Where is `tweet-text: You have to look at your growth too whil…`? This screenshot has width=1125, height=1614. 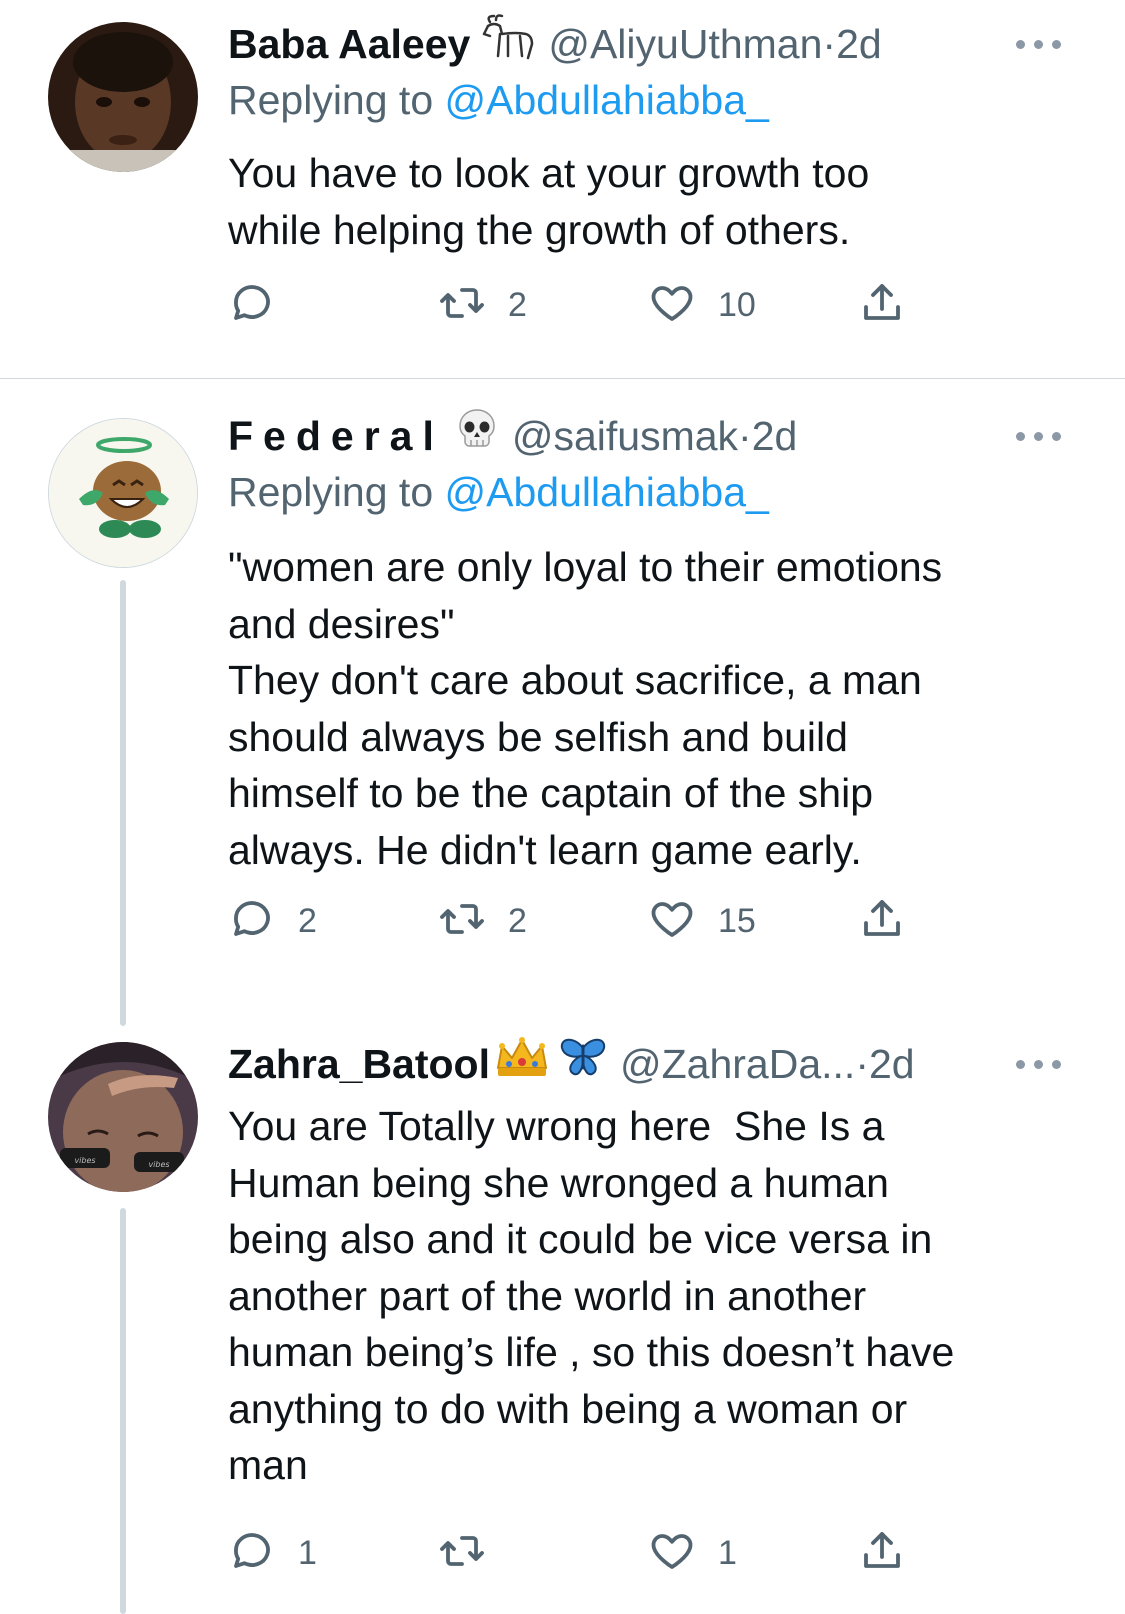
tweet-text: You have to look at your growth too whil… is located at coordinates (549, 201).